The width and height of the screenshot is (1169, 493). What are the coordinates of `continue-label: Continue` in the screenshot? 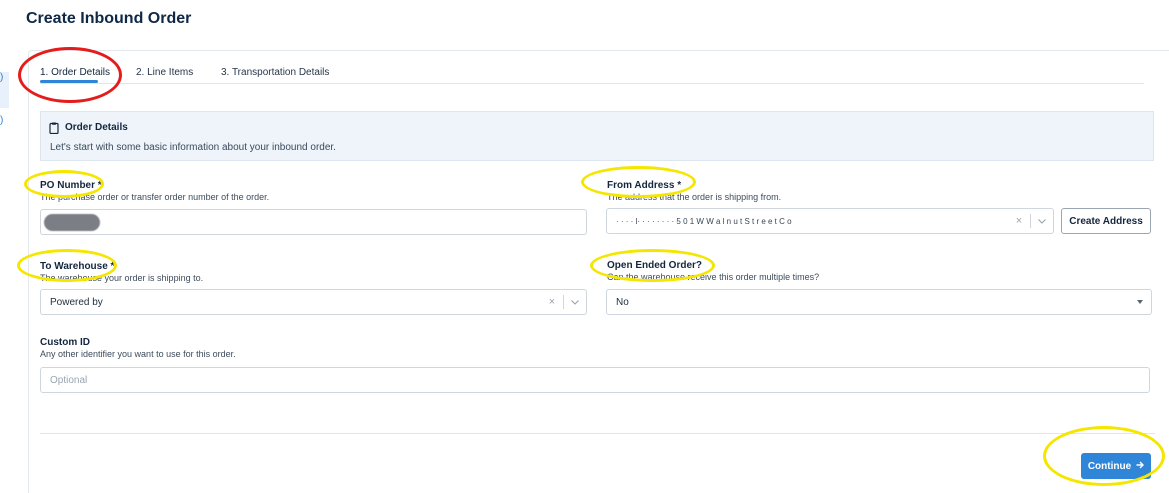 It's located at (1109, 466).